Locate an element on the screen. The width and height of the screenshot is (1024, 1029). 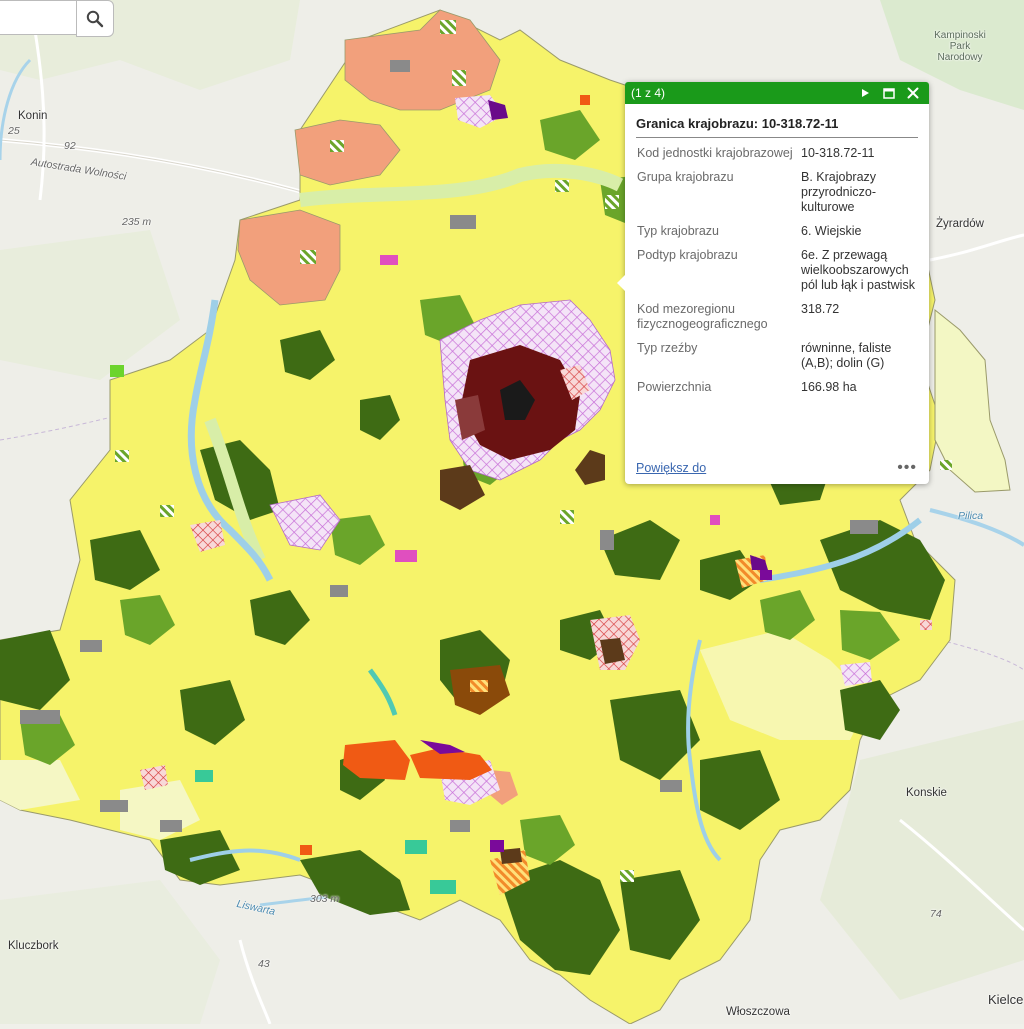
map-label-zyrardow: Żyrardów is located at coordinates (960, 224).